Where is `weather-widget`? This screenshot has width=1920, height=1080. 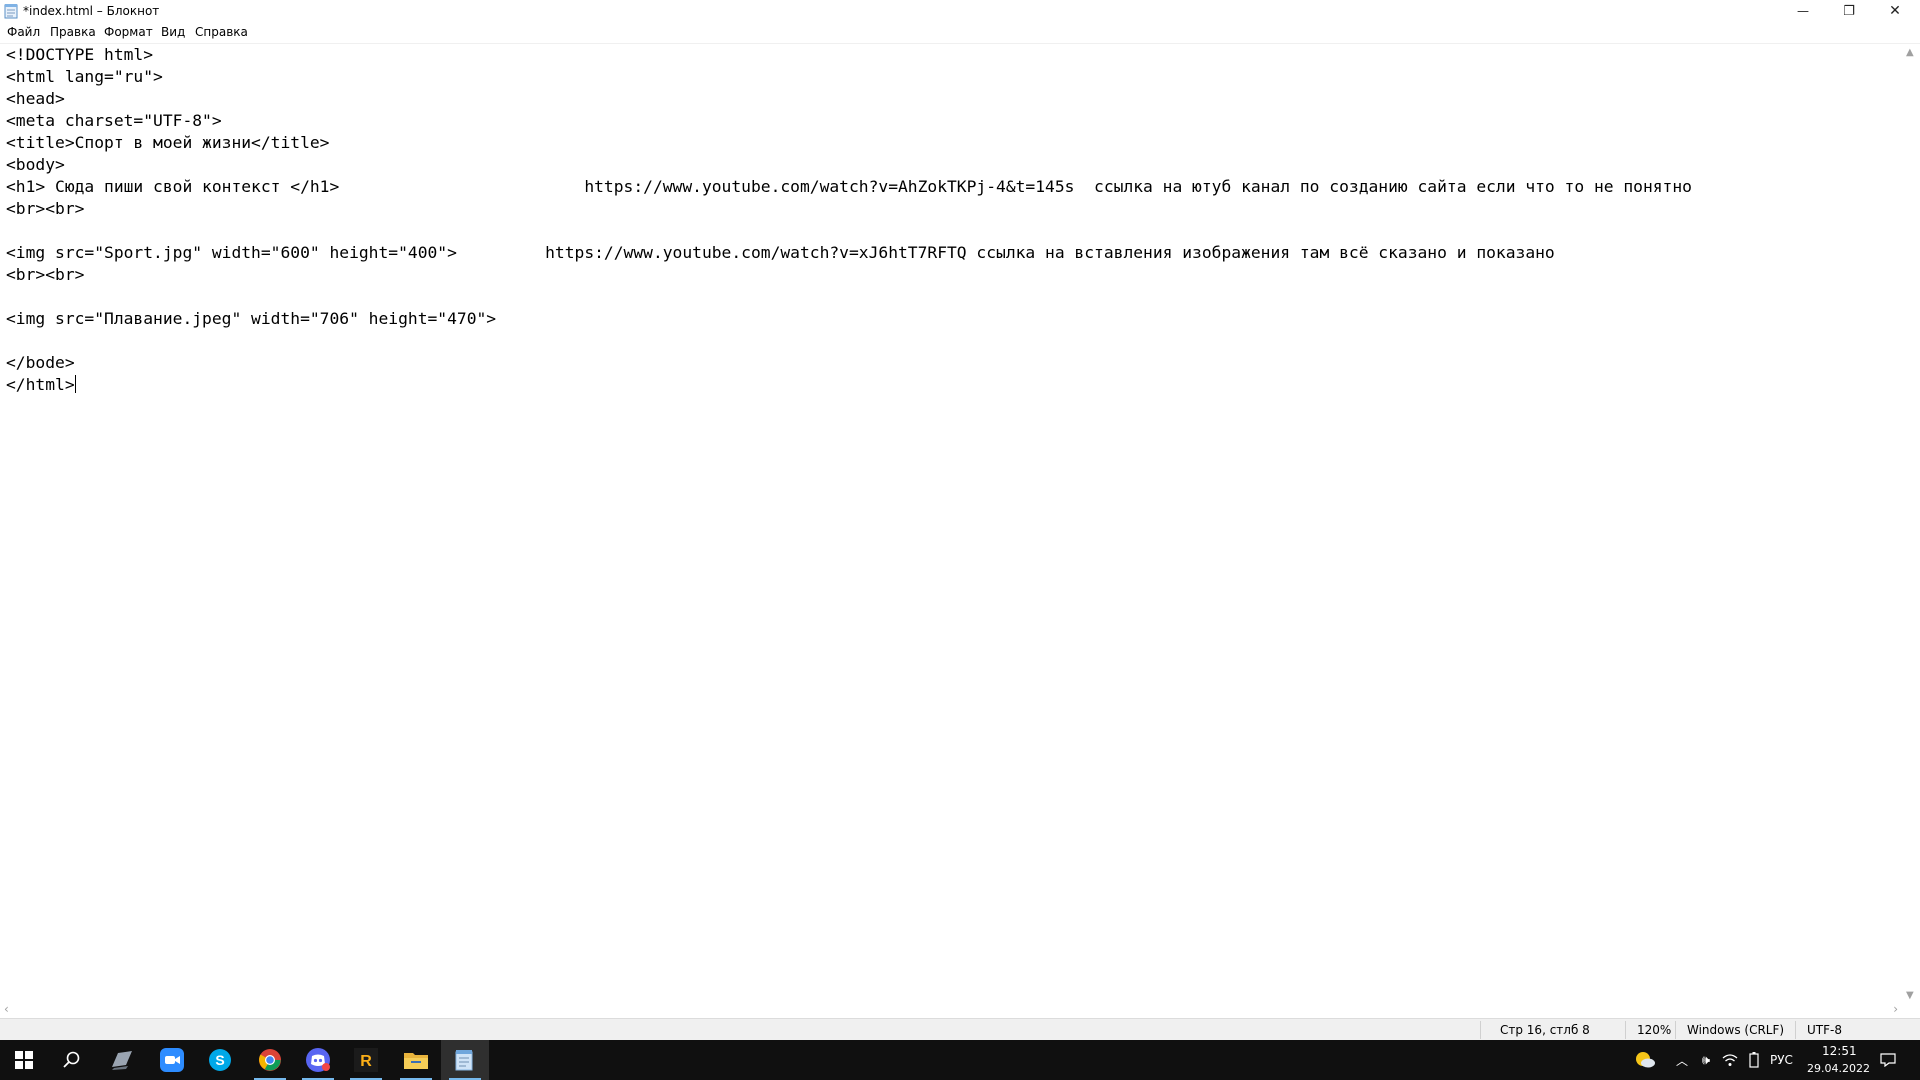
weather-widget is located at coordinates (1645, 1060).